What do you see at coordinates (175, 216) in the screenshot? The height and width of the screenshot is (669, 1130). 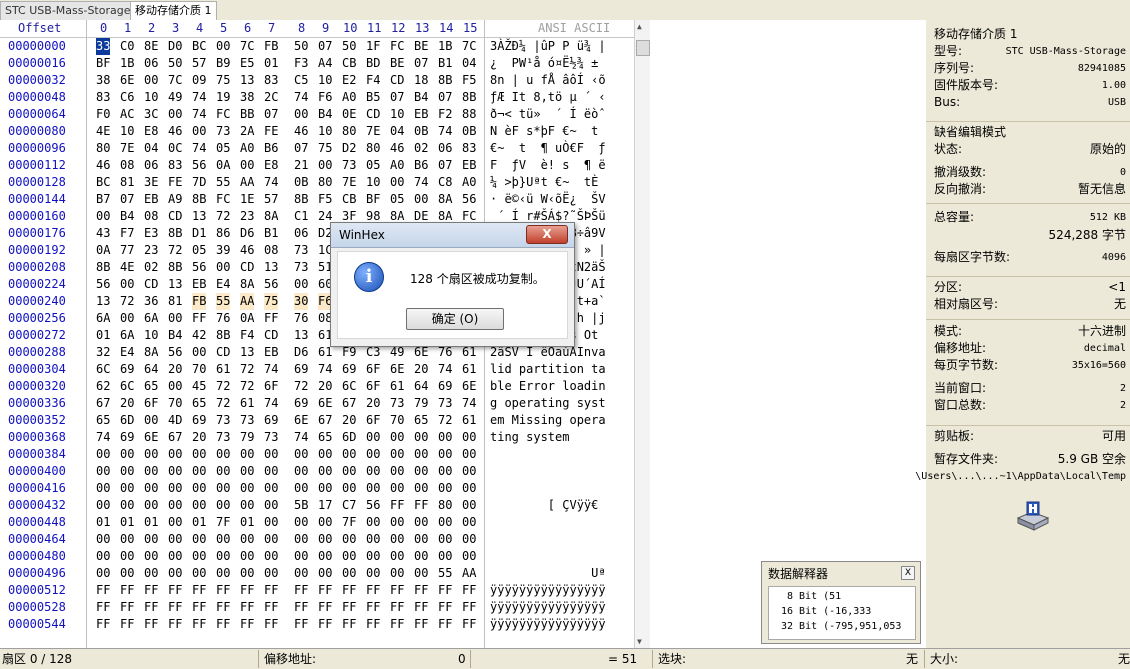 I see `hex-byte: CD` at bounding box center [175, 216].